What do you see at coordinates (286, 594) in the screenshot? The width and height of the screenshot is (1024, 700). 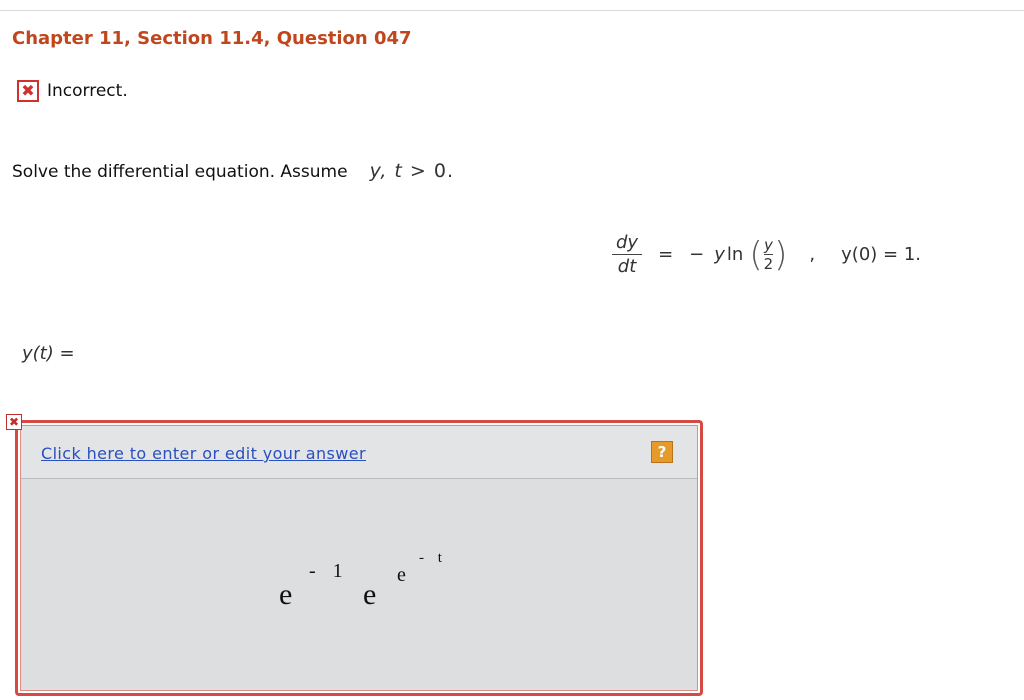 I see `answer-base-1: e` at bounding box center [286, 594].